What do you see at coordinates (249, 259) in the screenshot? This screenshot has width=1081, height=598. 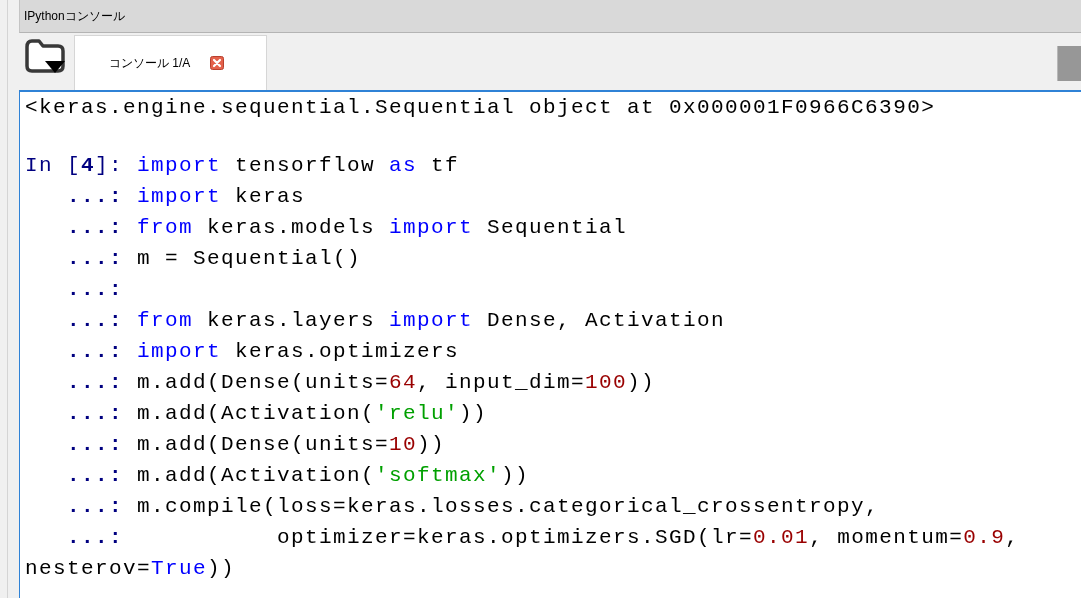 I see `code-line: m = Sequential()` at bounding box center [249, 259].